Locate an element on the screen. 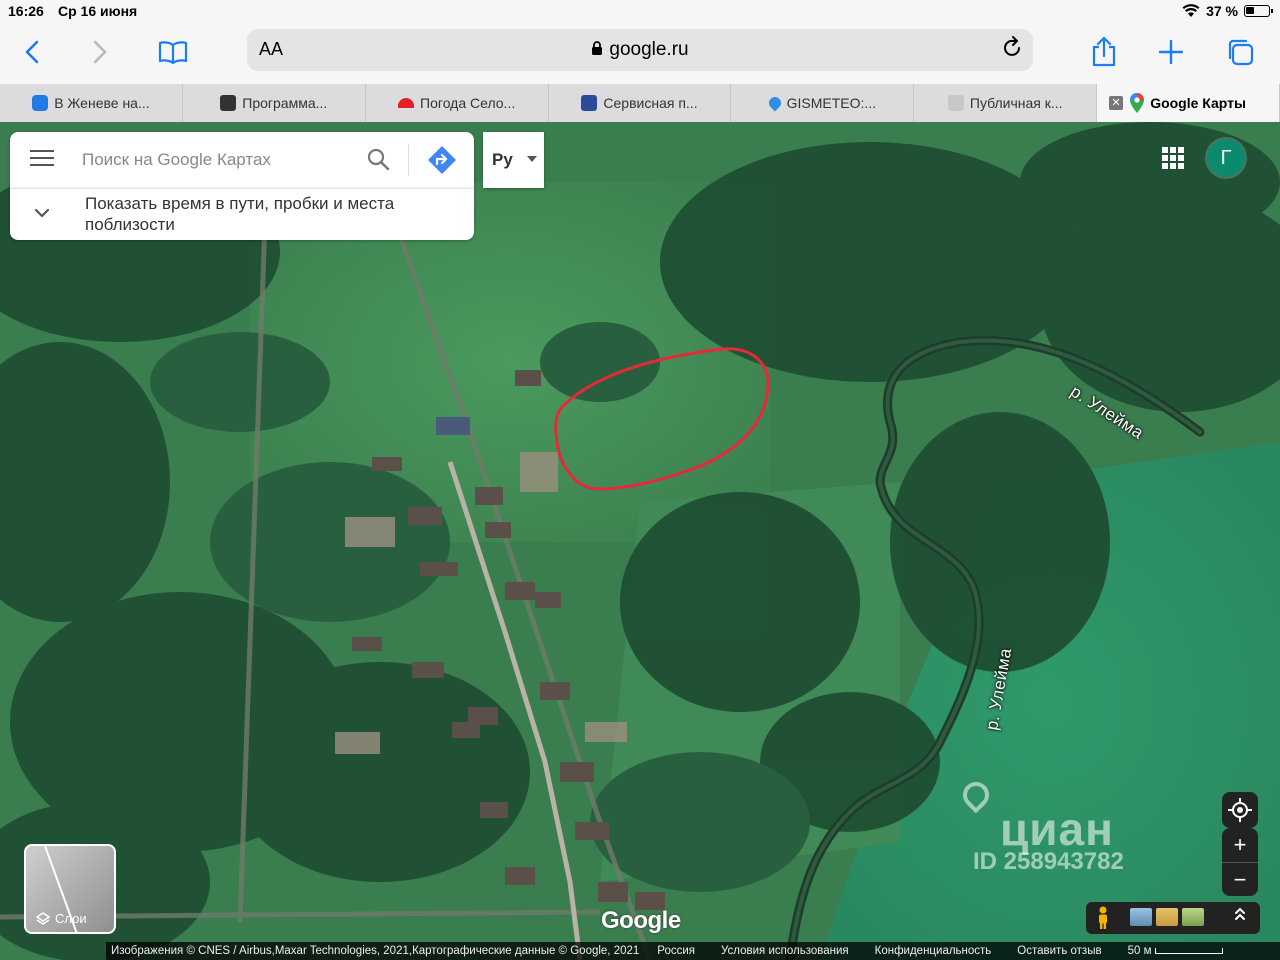 Image resolution: width=1280 pixels, height=960 pixels. google-maps-favicon-icon is located at coordinates (1137, 103).